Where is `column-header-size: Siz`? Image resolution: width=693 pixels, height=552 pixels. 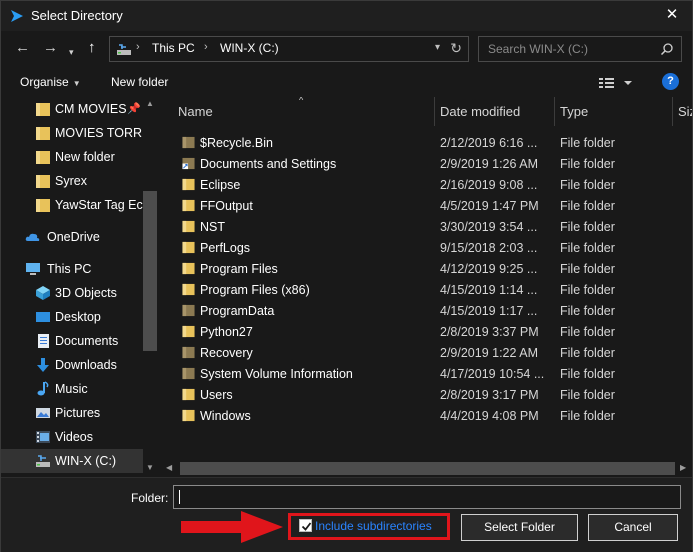
column-header-size: Siz is located at coordinates (682, 111).